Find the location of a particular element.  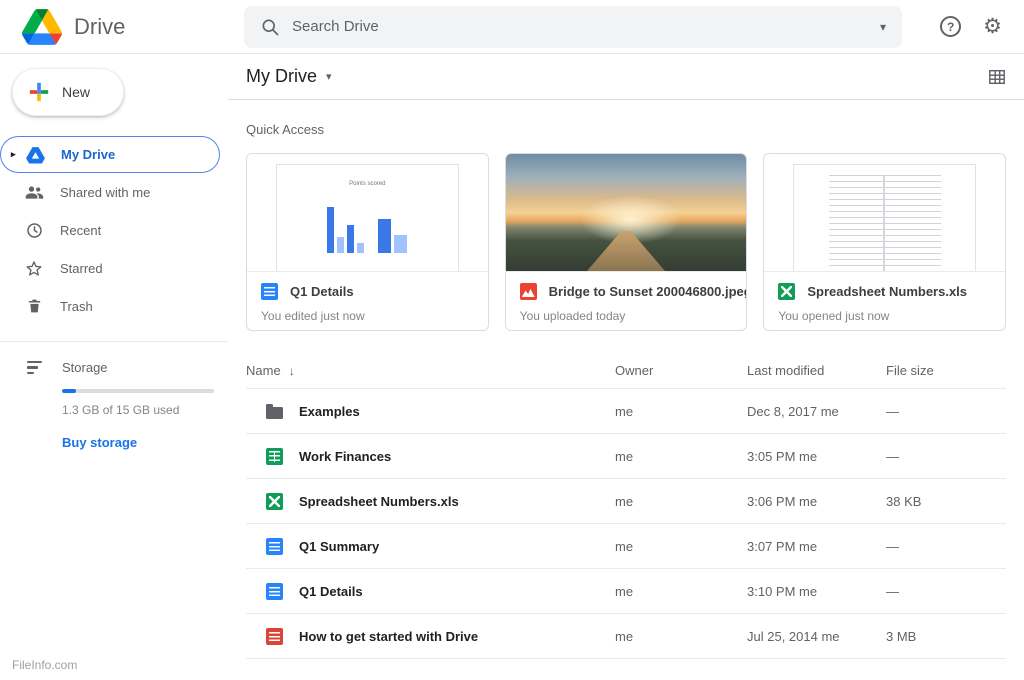

buy-storage-link: Buy storage is located at coordinates (145, 442).